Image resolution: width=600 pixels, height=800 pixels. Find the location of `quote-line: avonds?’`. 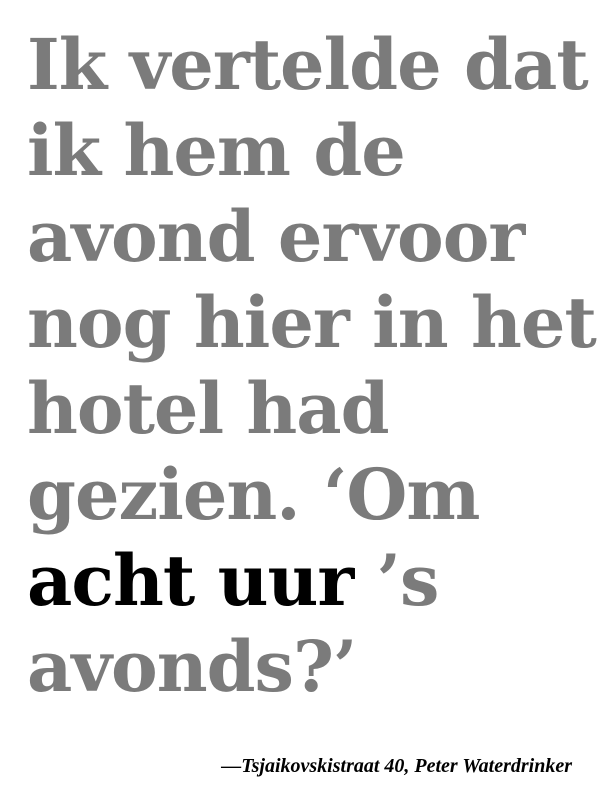

quote-line: avonds?’ is located at coordinates (192, 666).